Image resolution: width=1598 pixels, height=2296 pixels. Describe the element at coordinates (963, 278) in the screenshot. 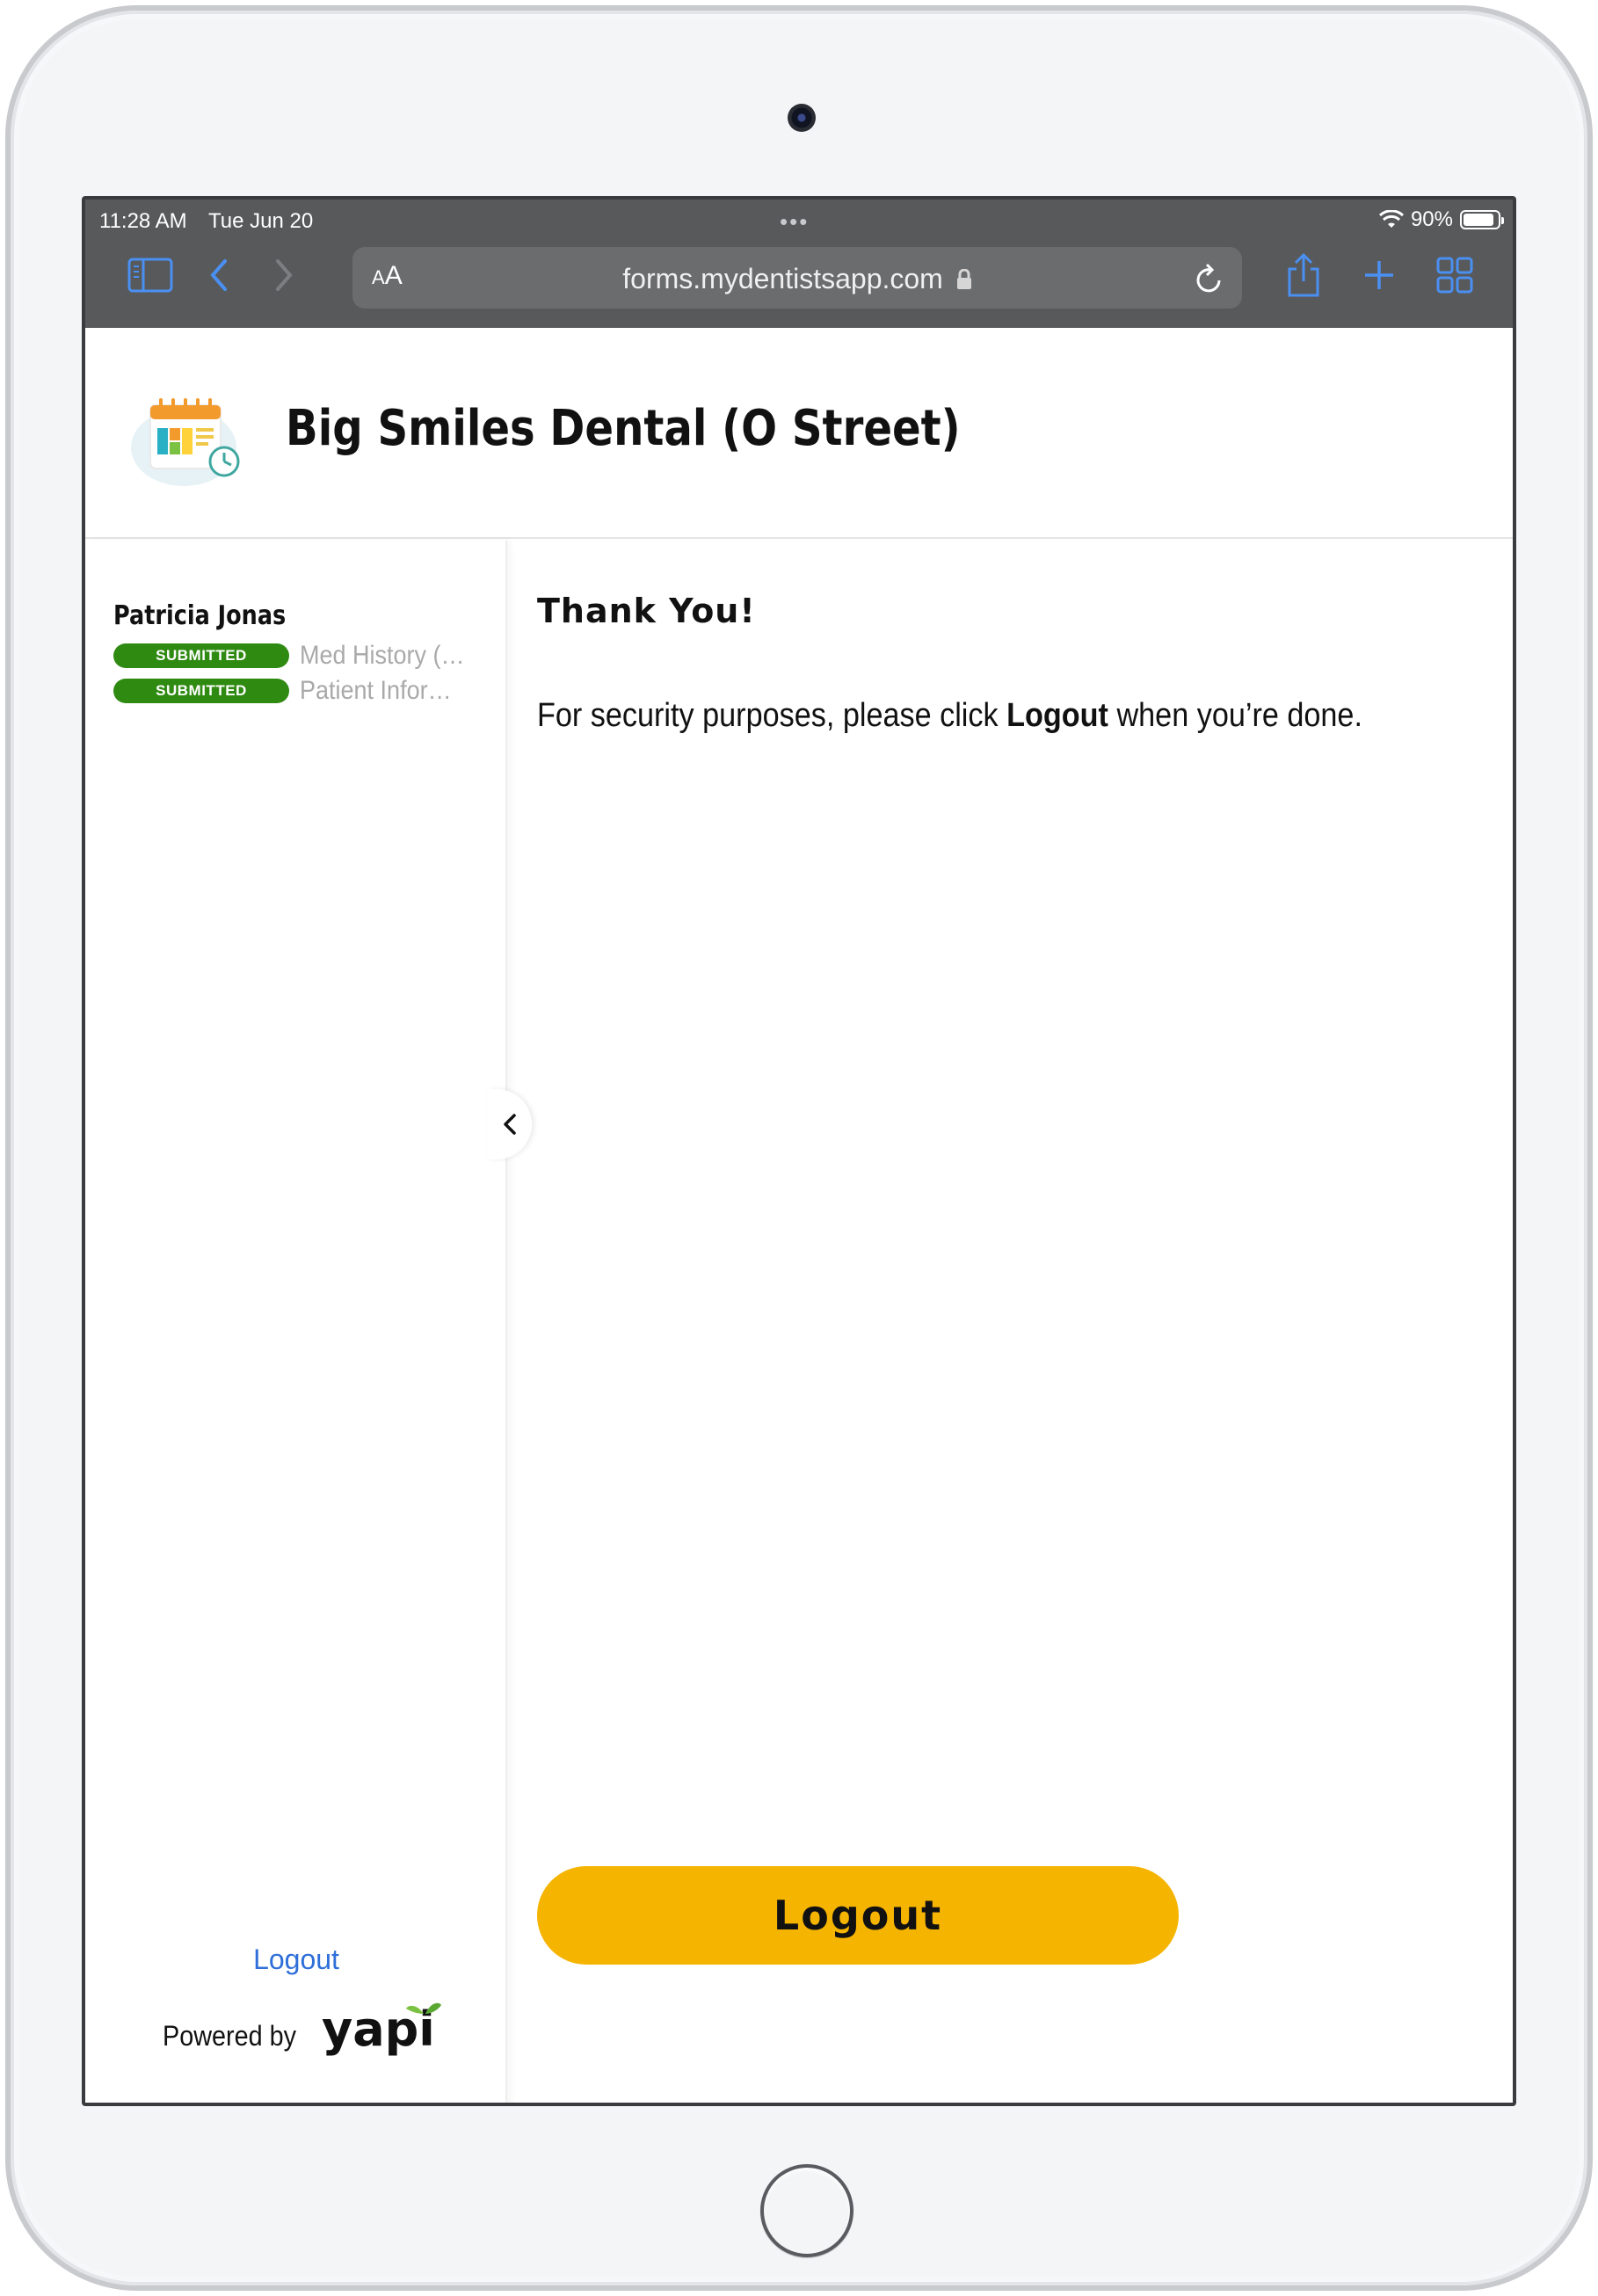

I see `lock-icon` at that location.